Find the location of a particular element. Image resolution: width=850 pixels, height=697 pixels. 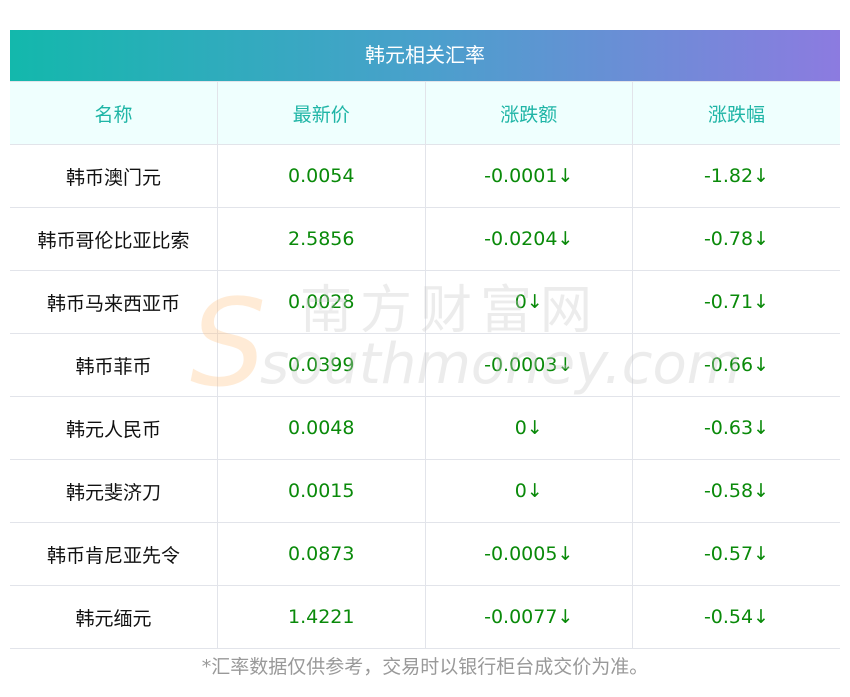

table-title: 韩元相关汇率 is located at coordinates (425, 55).